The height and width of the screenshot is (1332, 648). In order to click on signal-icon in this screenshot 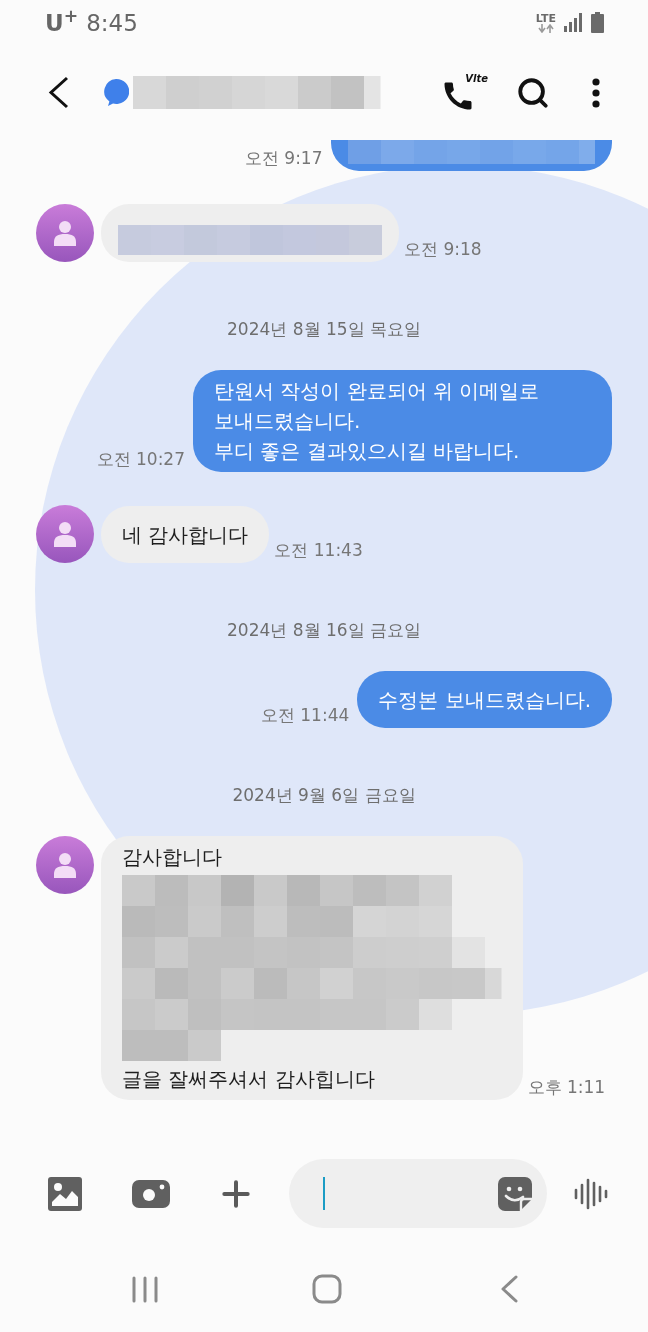, I will do `click(573, 22)`.